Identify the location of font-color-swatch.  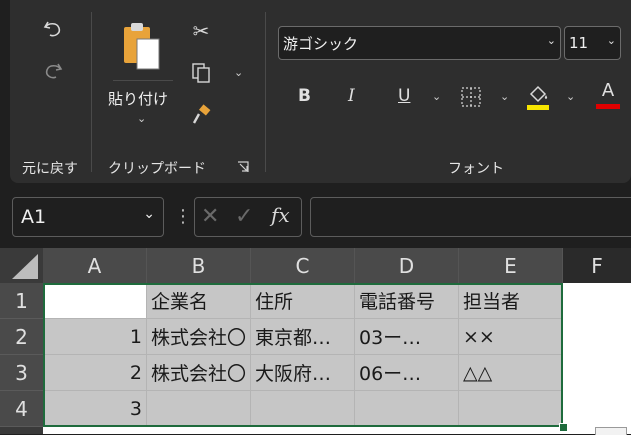
(608, 106).